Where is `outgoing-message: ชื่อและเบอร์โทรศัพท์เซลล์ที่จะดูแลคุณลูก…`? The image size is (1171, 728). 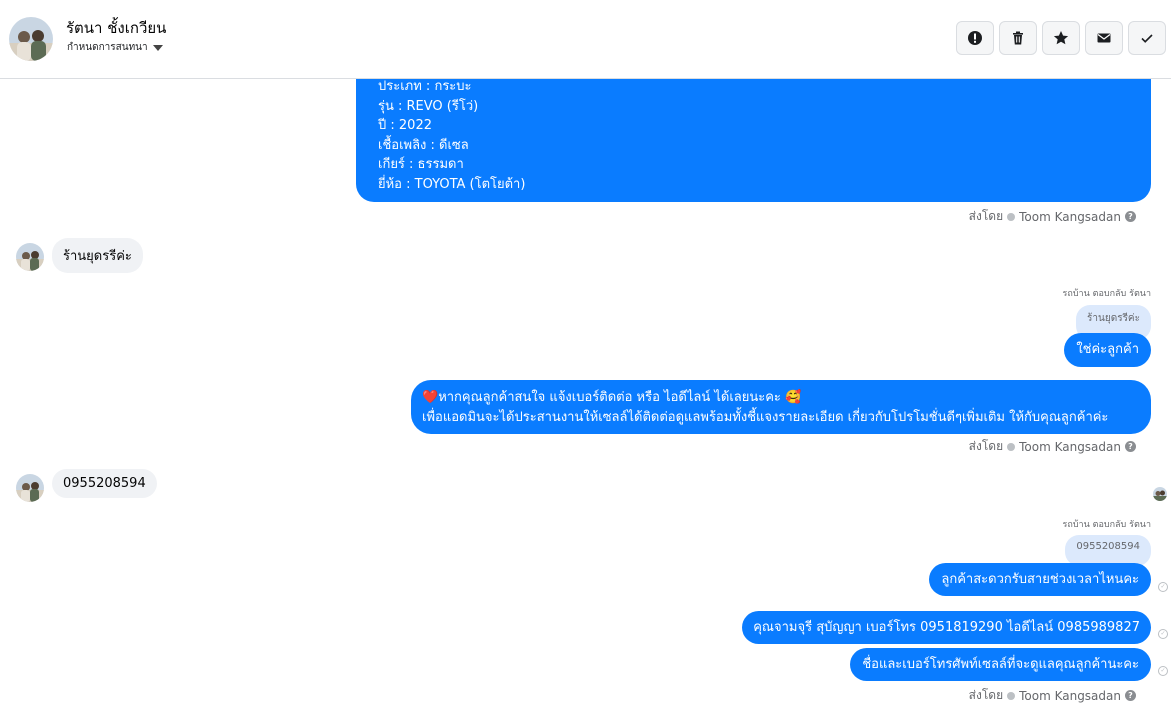 outgoing-message: ชื่อและเบอร์โทรศัพท์เซลล์ที่จะดูแลคุณลูก… is located at coordinates (1000, 664).